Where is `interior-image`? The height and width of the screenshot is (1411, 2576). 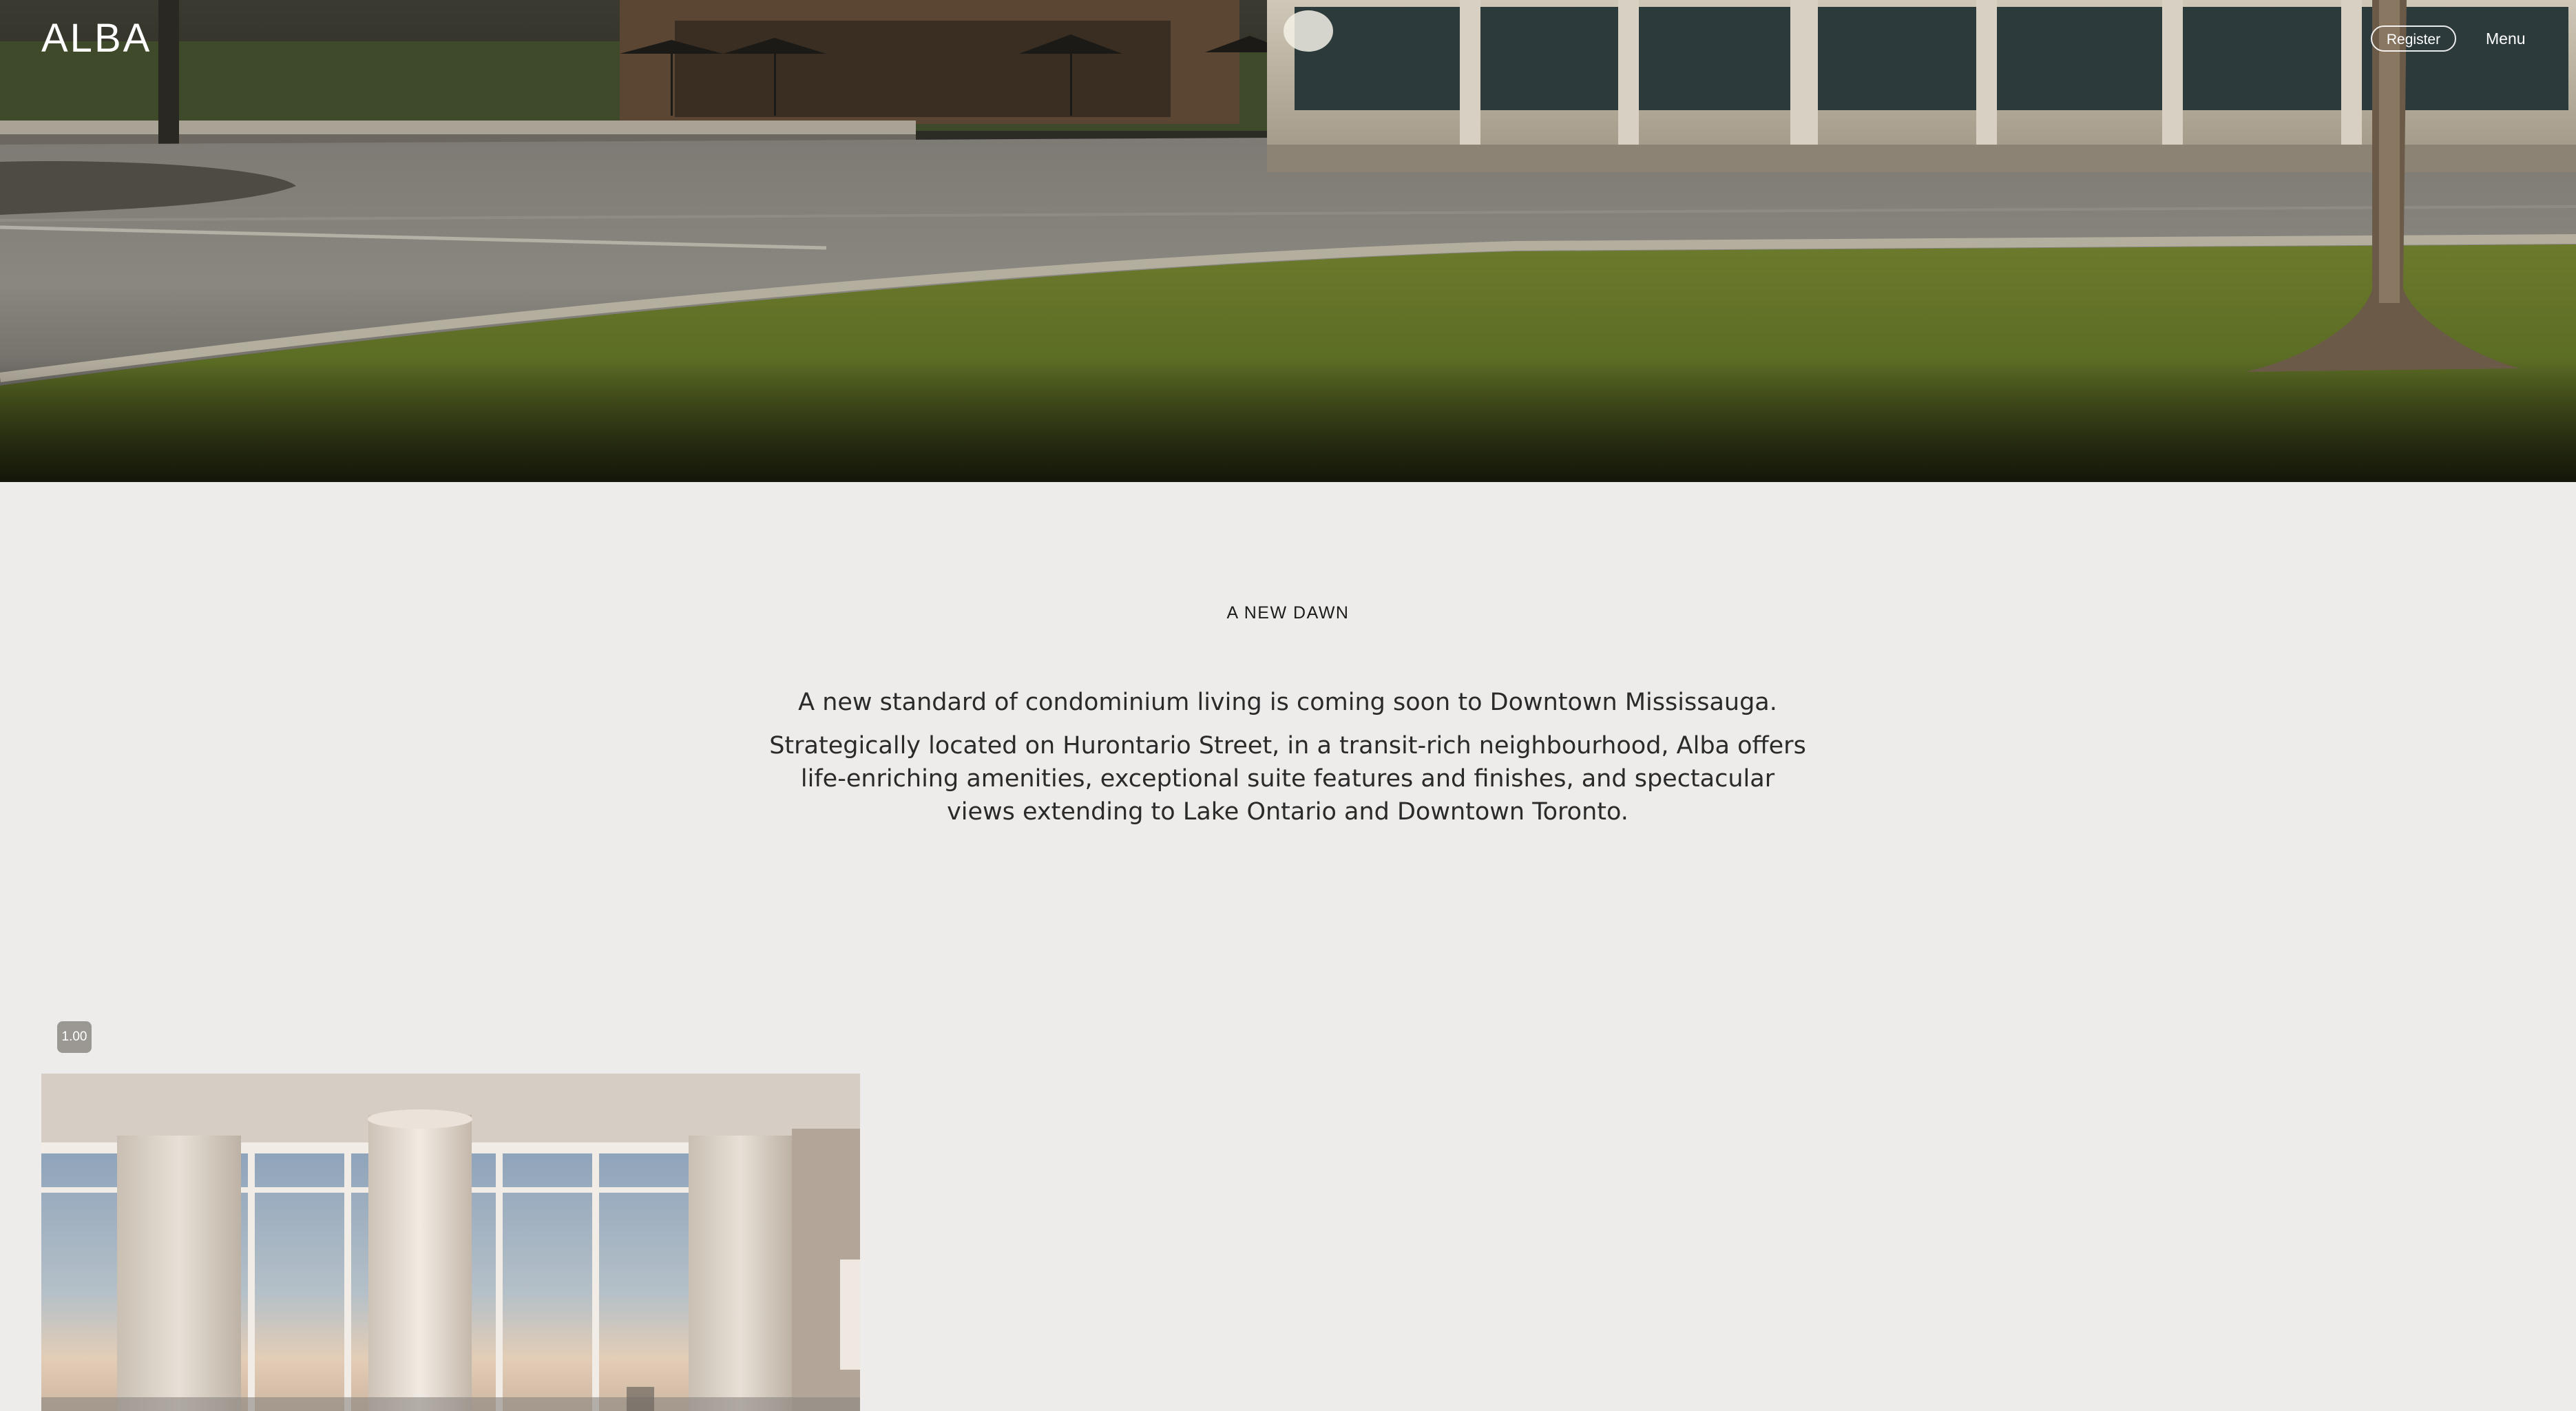 interior-image is located at coordinates (450, 1243).